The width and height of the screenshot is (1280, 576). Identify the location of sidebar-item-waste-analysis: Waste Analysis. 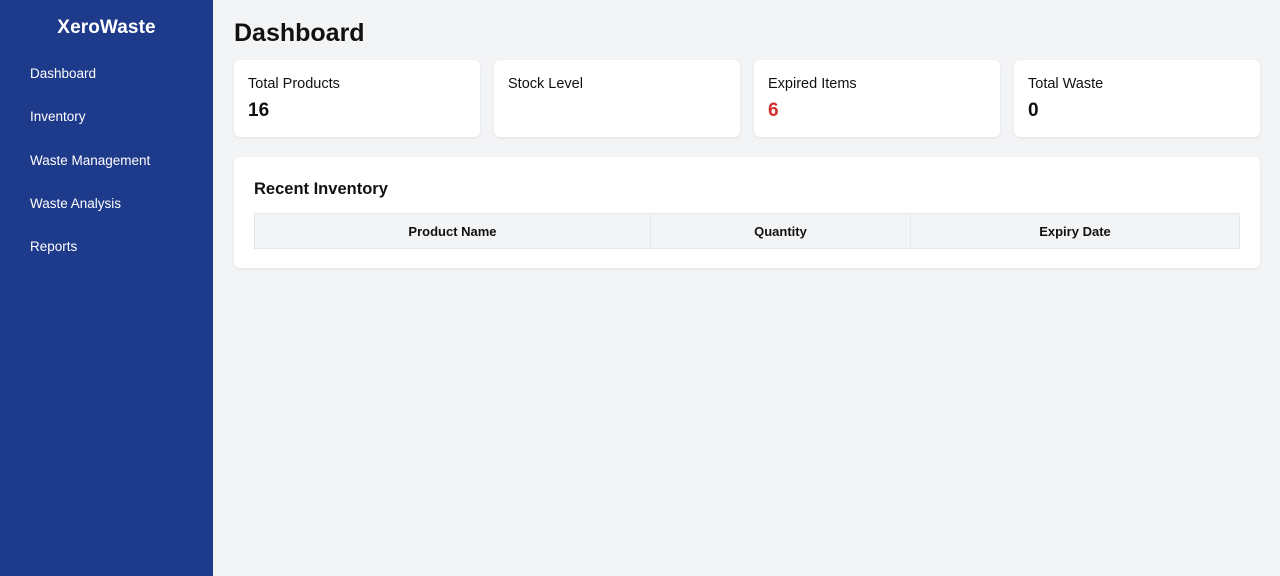
(106, 207).